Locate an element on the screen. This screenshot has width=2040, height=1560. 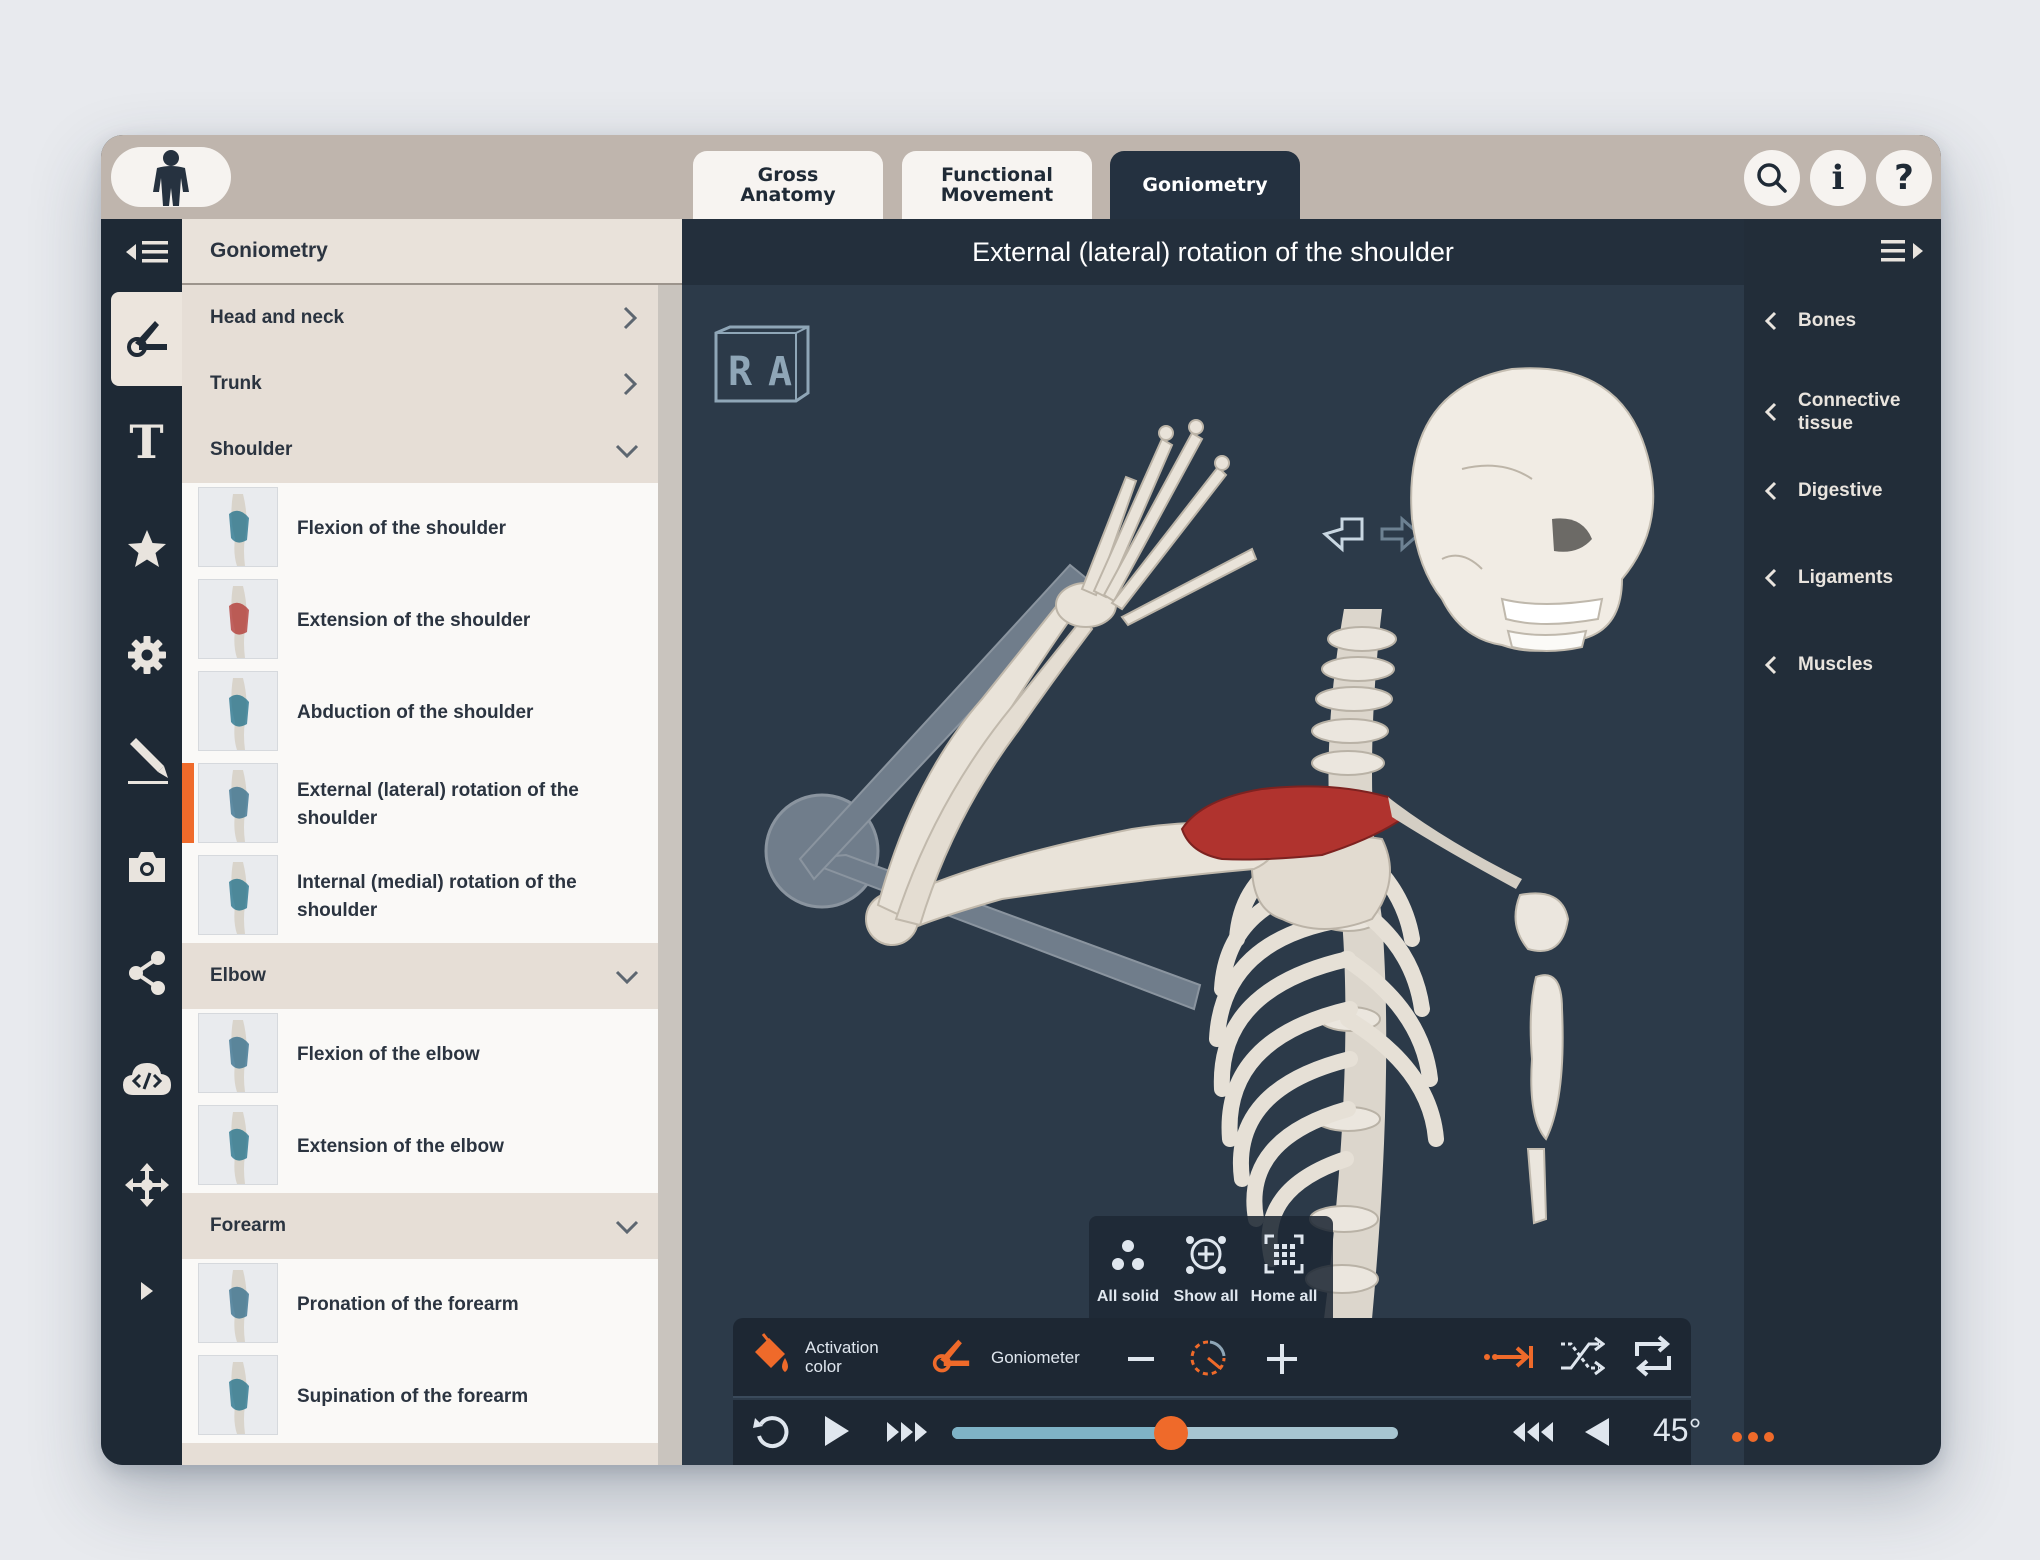
orientation-cube-icon: R A is located at coordinates (762, 364).